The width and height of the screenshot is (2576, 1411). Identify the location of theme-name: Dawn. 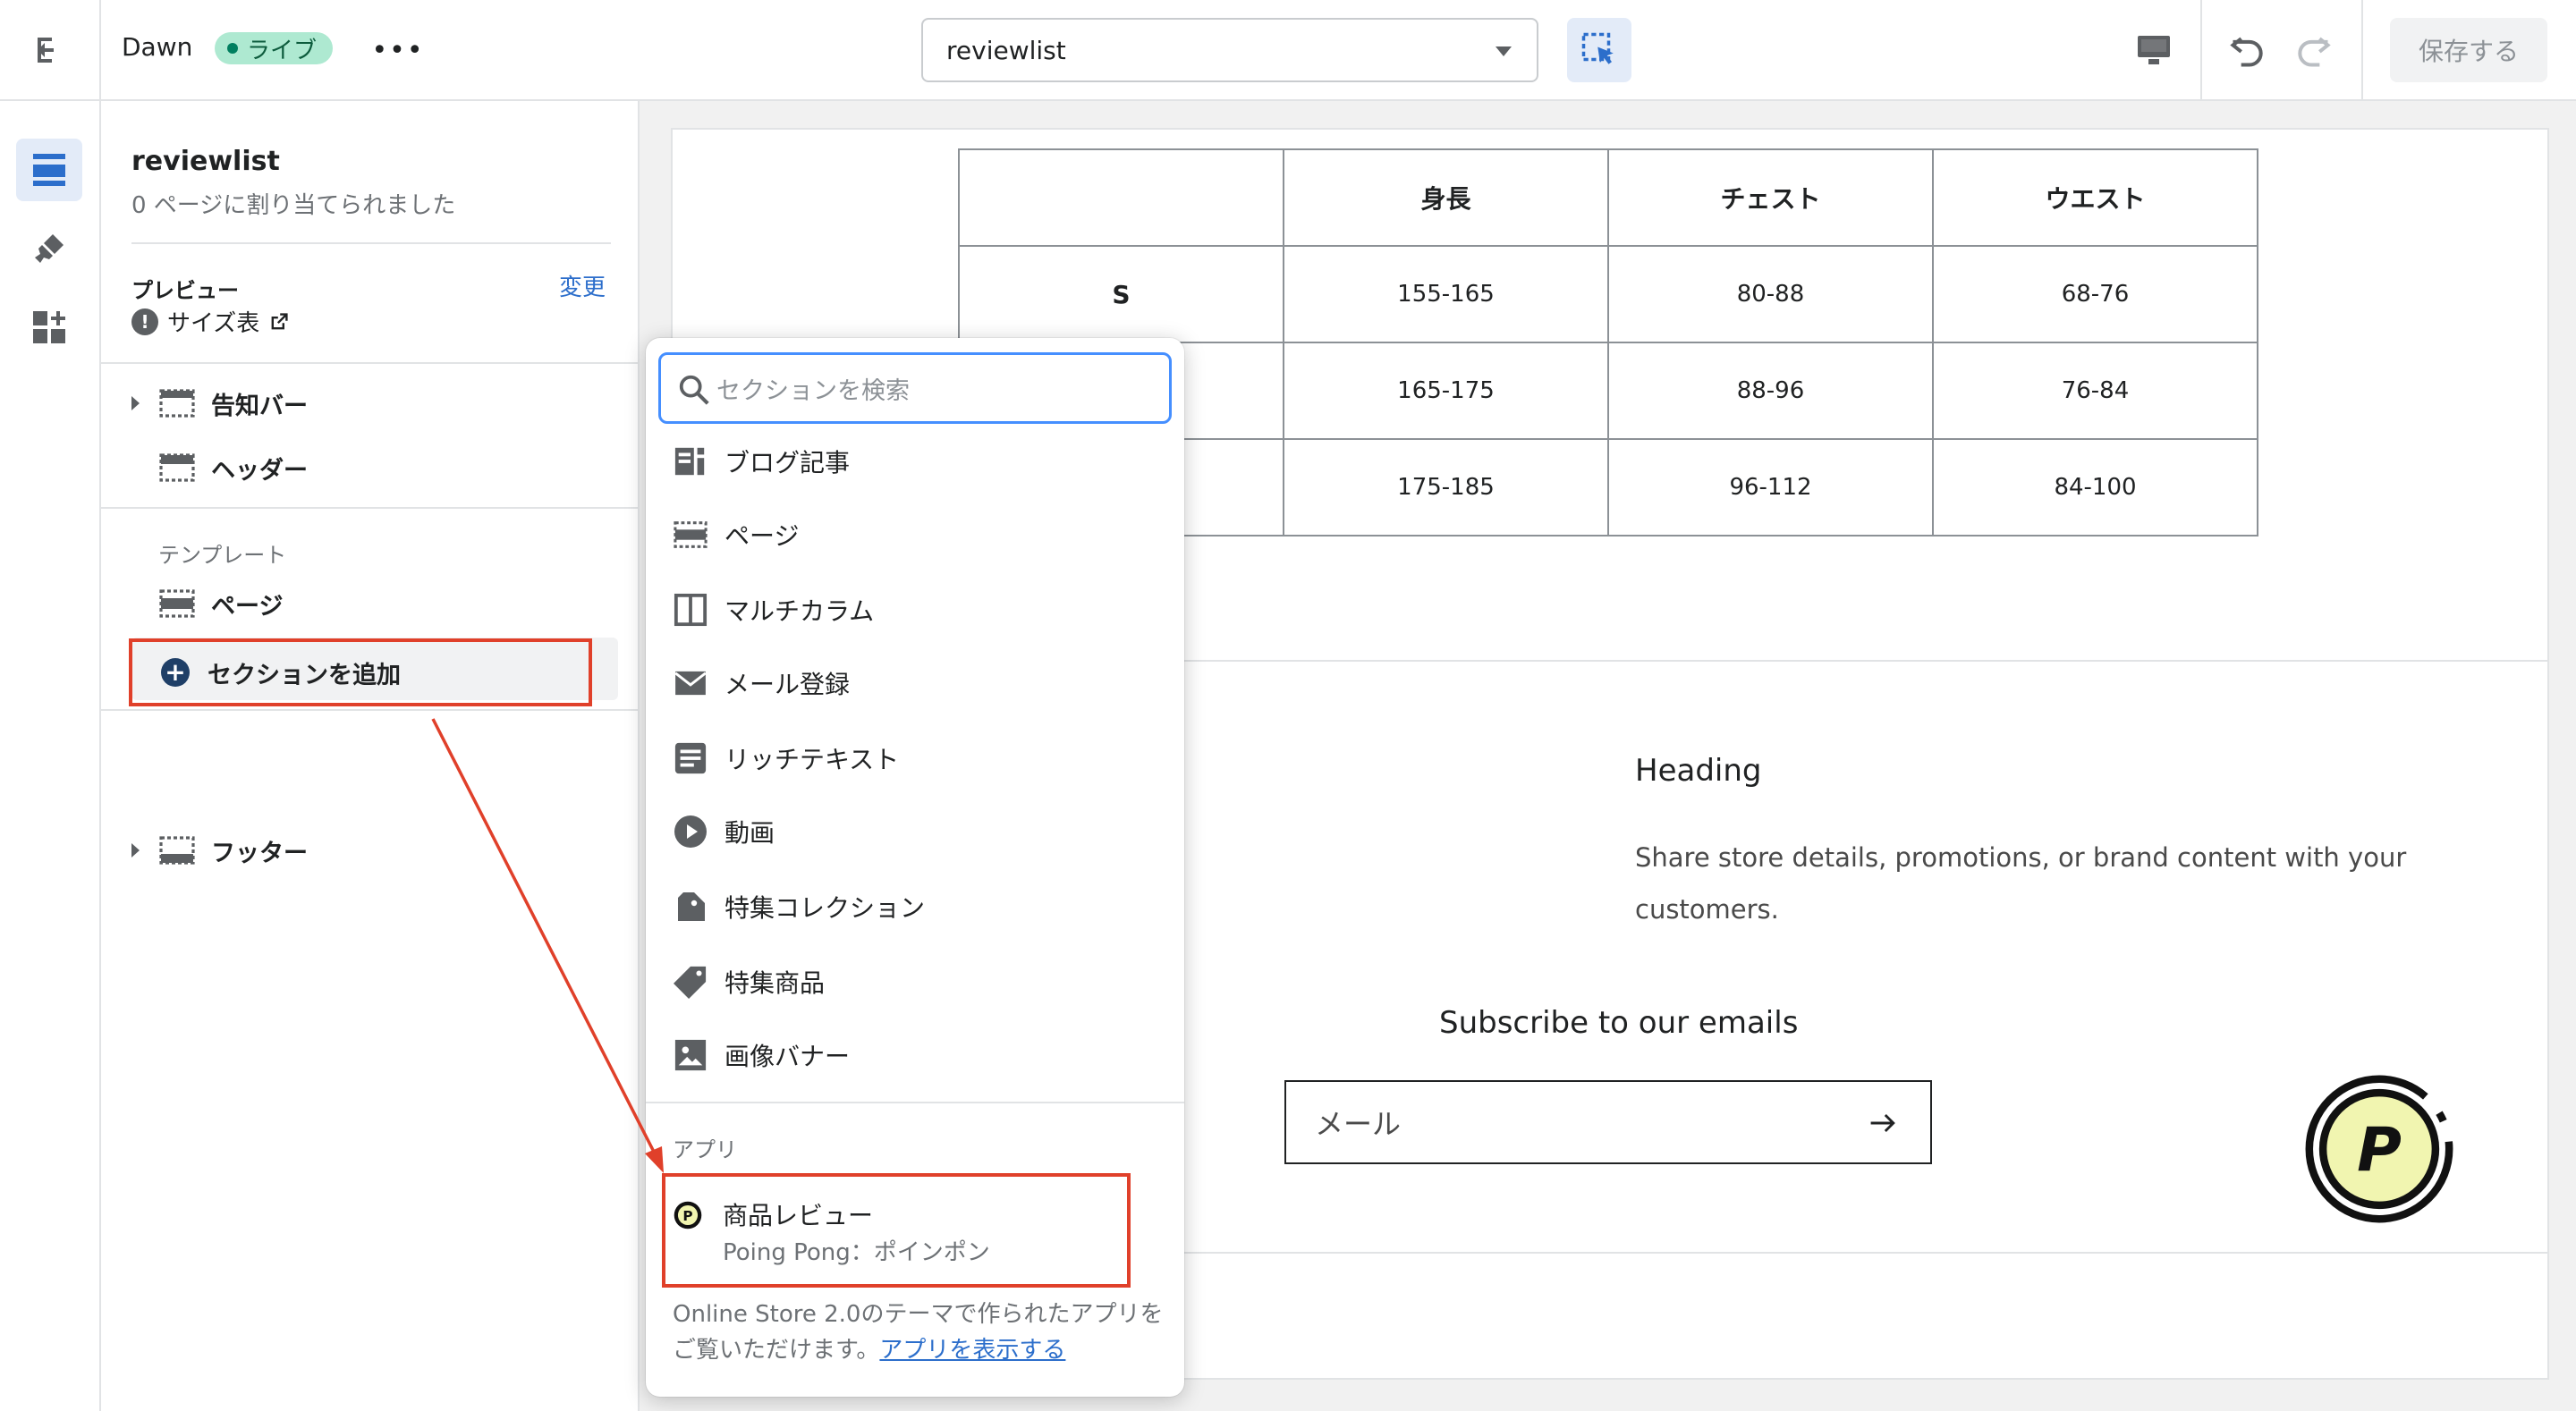
(157, 47).